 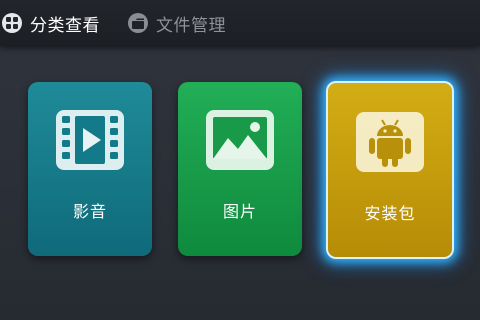 What do you see at coordinates (240, 140) in the screenshot?
I see `picture-icon` at bounding box center [240, 140].